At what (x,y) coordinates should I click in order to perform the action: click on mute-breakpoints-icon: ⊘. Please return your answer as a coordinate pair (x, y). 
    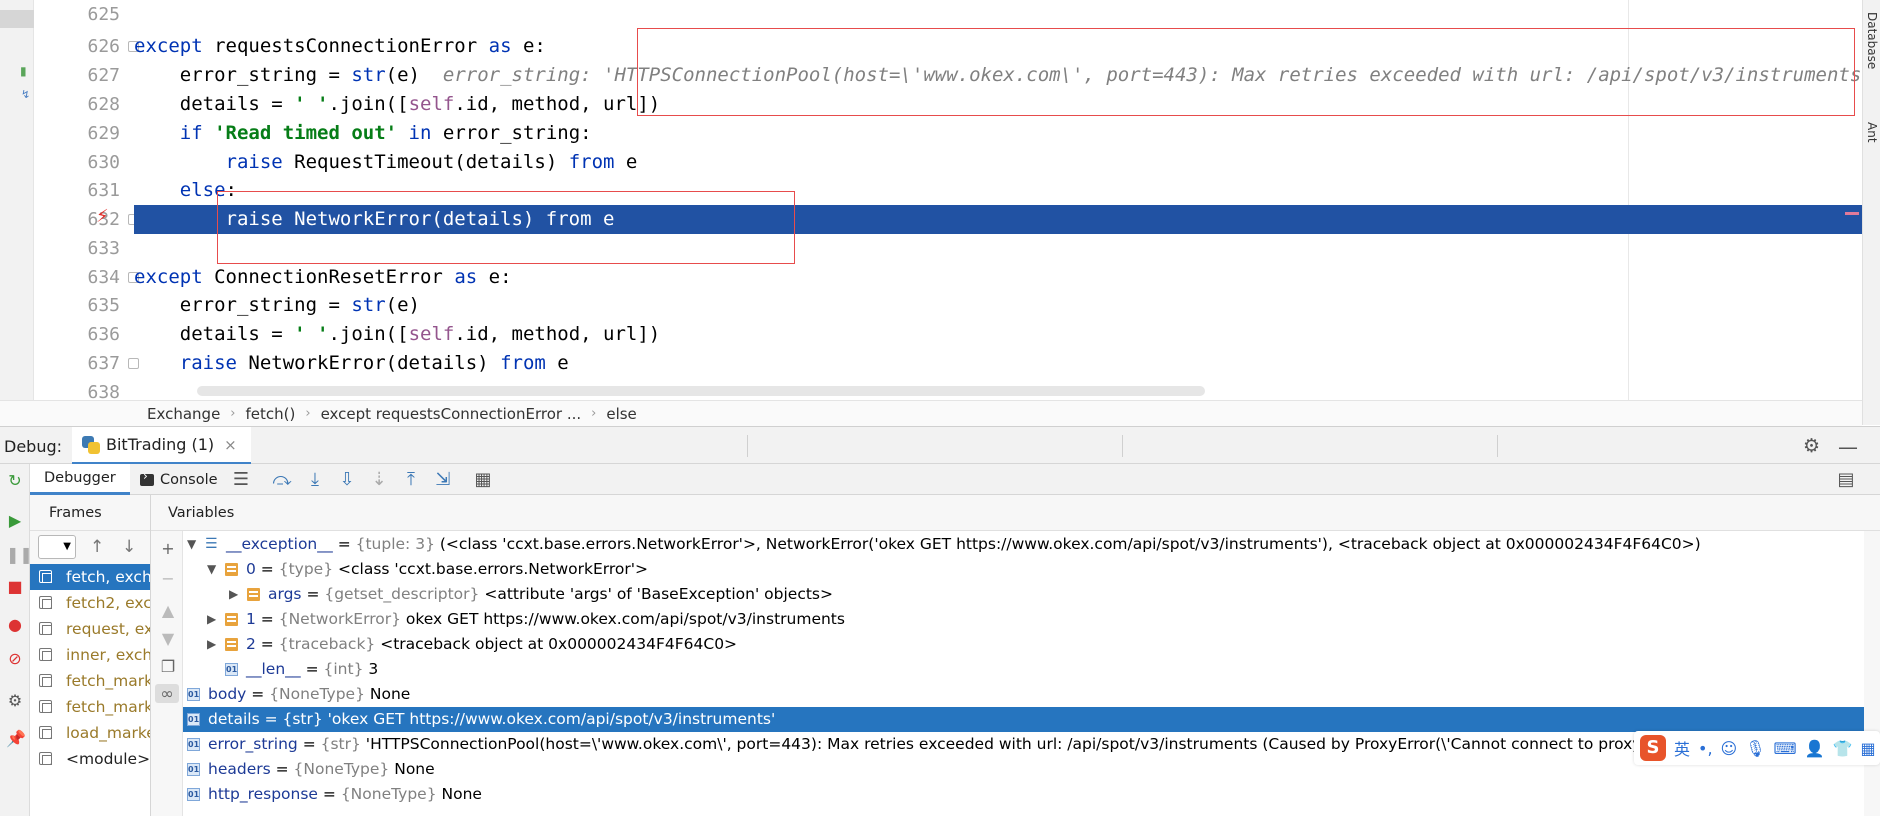
    Looking at the image, I should click on (15, 659).